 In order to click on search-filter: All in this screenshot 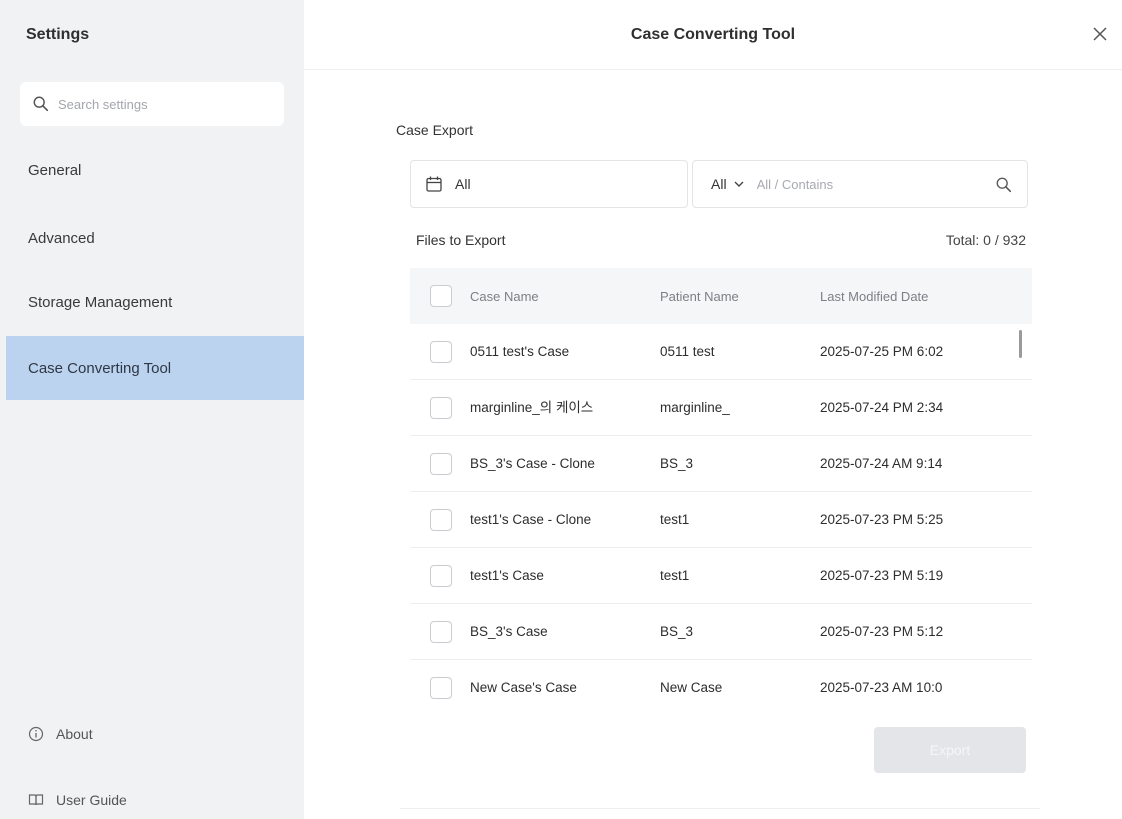, I will do `click(860, 184)`.